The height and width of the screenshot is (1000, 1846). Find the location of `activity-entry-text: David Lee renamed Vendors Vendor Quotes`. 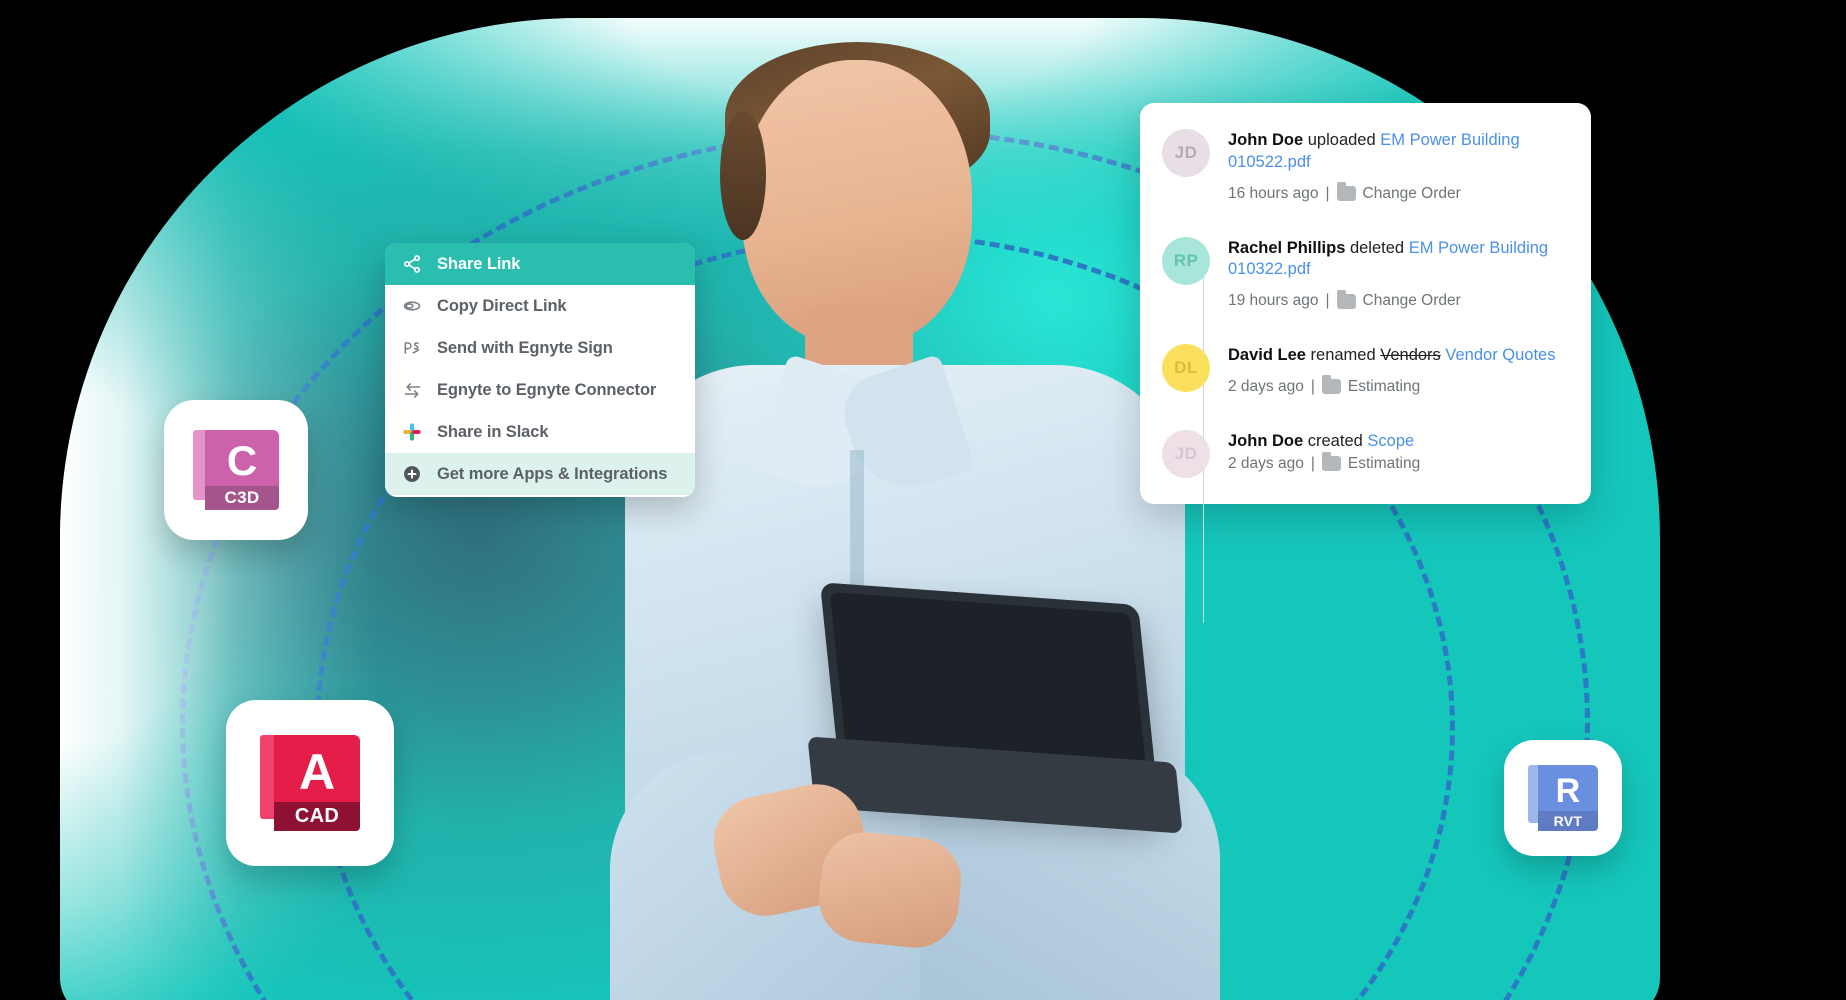

activity-entry-text: David Lee renamed Vendors Vendor Quotes is located at coordinates (1397, 356).